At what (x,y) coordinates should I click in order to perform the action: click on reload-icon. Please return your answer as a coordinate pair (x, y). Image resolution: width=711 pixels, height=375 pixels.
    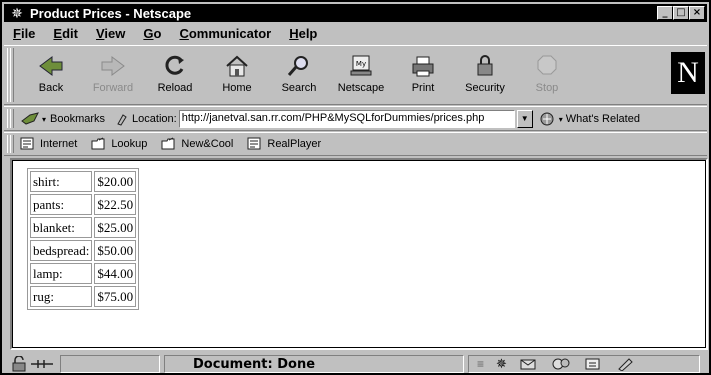
    Looking at the image, I should click on (174, 65).